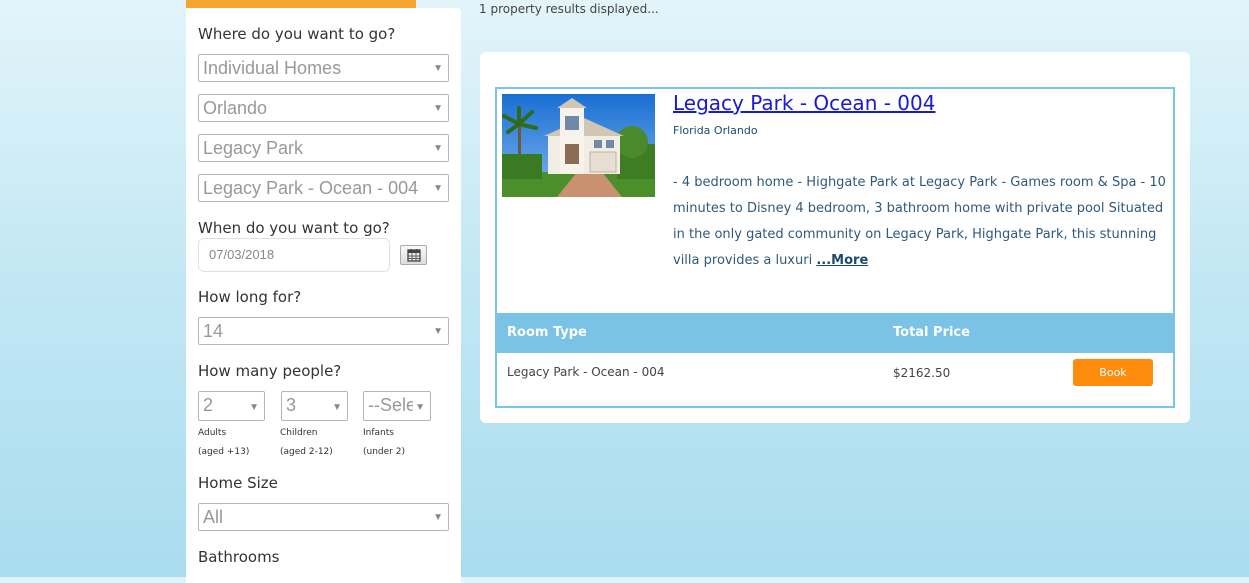 This screenshot has width=1249, height=583. I want to click on property-title-link: Legacy Park - Ocean - 004, so click(804, 103).